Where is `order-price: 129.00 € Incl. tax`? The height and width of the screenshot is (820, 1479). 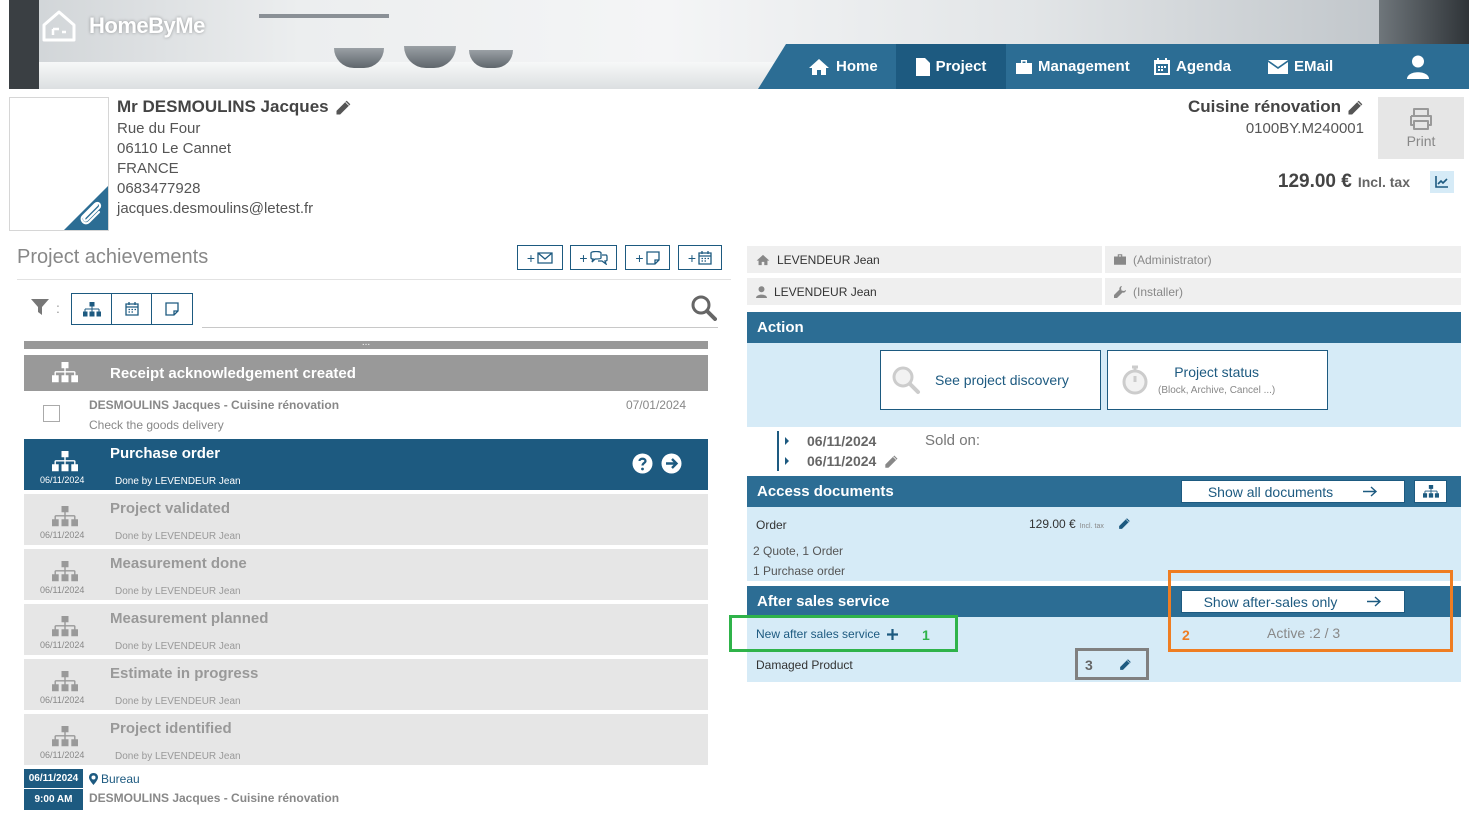
order-price: 129.00 € Incl. tax is located at coordinates (1066, 524).